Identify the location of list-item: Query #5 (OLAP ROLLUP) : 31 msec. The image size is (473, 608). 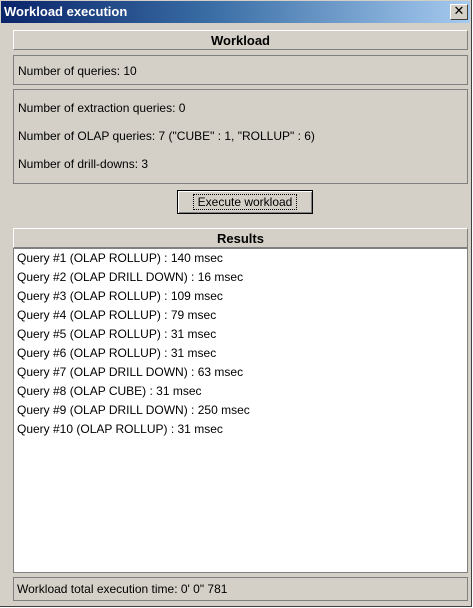
(117, 334).